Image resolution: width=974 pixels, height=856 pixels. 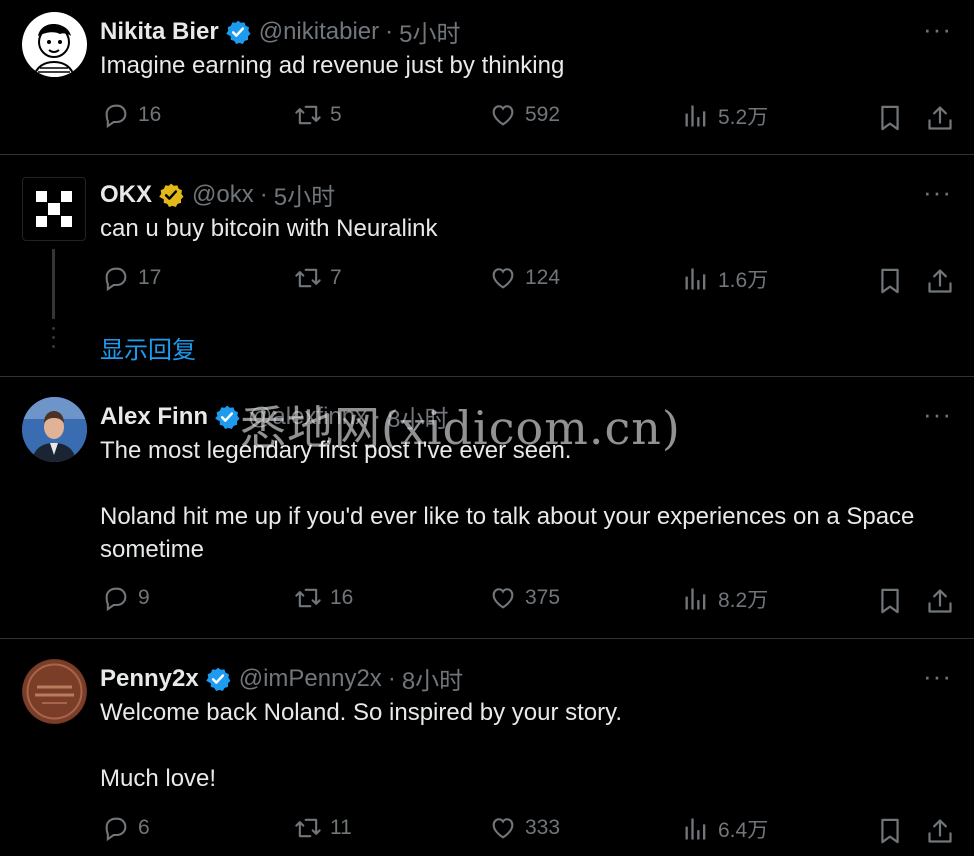 What do you see at coordinates (323, 828) in the screenshot?
I see `retweet-button: 11` at bounding box center [323, 828].